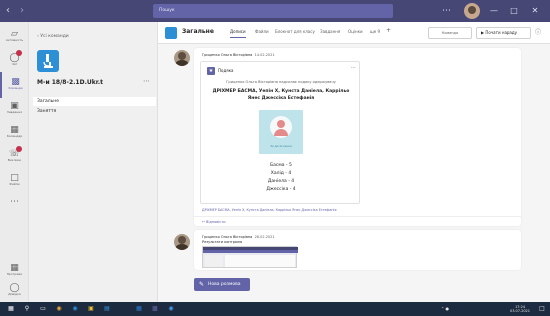 The image size is (550, 316). I want to click on bell-icon: ▱, so click(14, 34).